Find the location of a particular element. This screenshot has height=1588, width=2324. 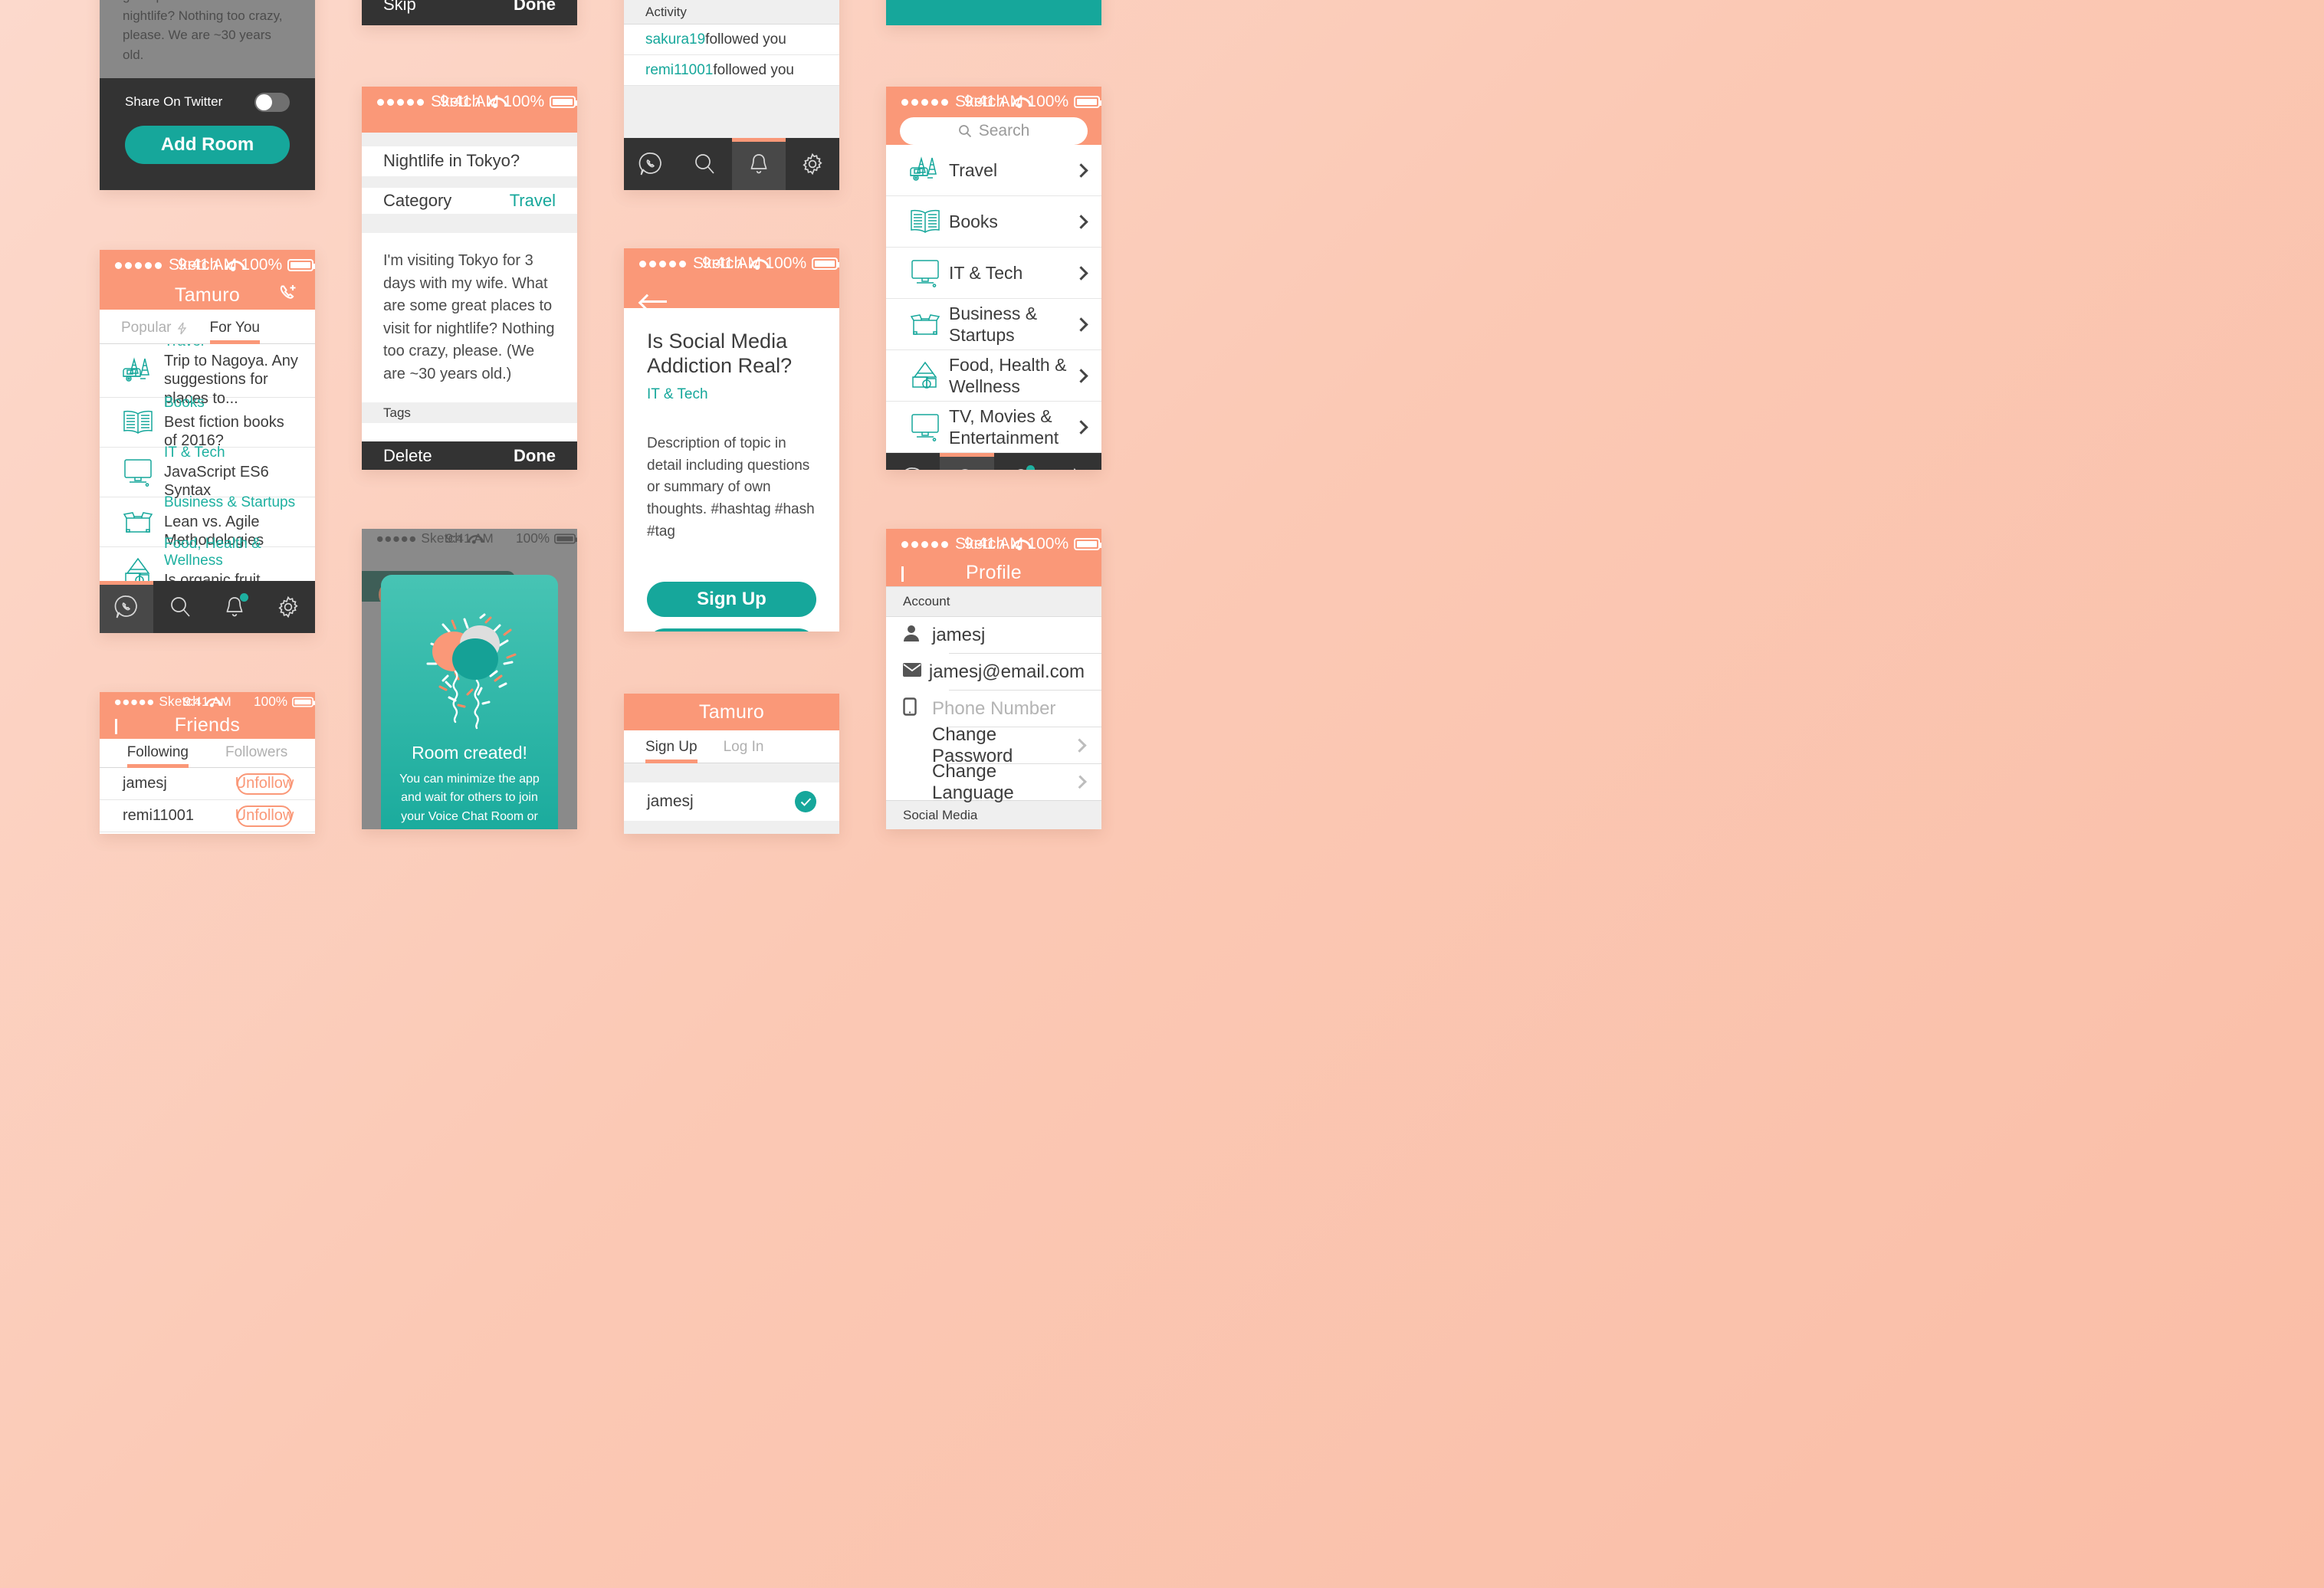

tab-sign-up-label: Sign Up is located at coordinates (671, 747).